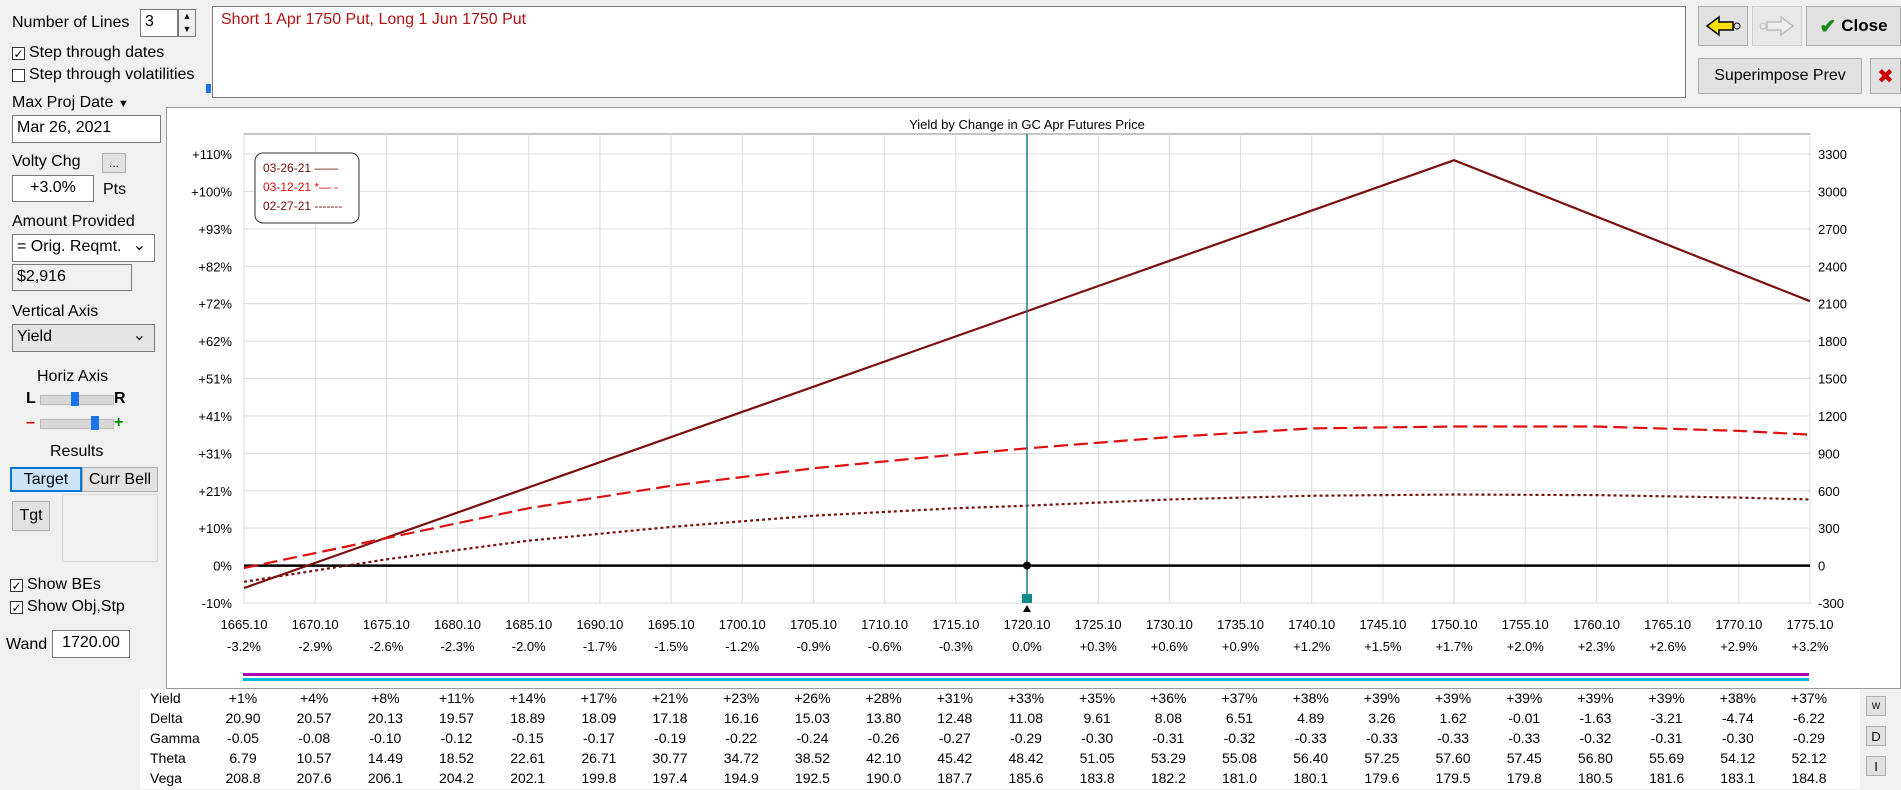 The height and width of the screenshot is (790, 1901). I want to click on greeks-cell: -0.32, so click(1239, 738).